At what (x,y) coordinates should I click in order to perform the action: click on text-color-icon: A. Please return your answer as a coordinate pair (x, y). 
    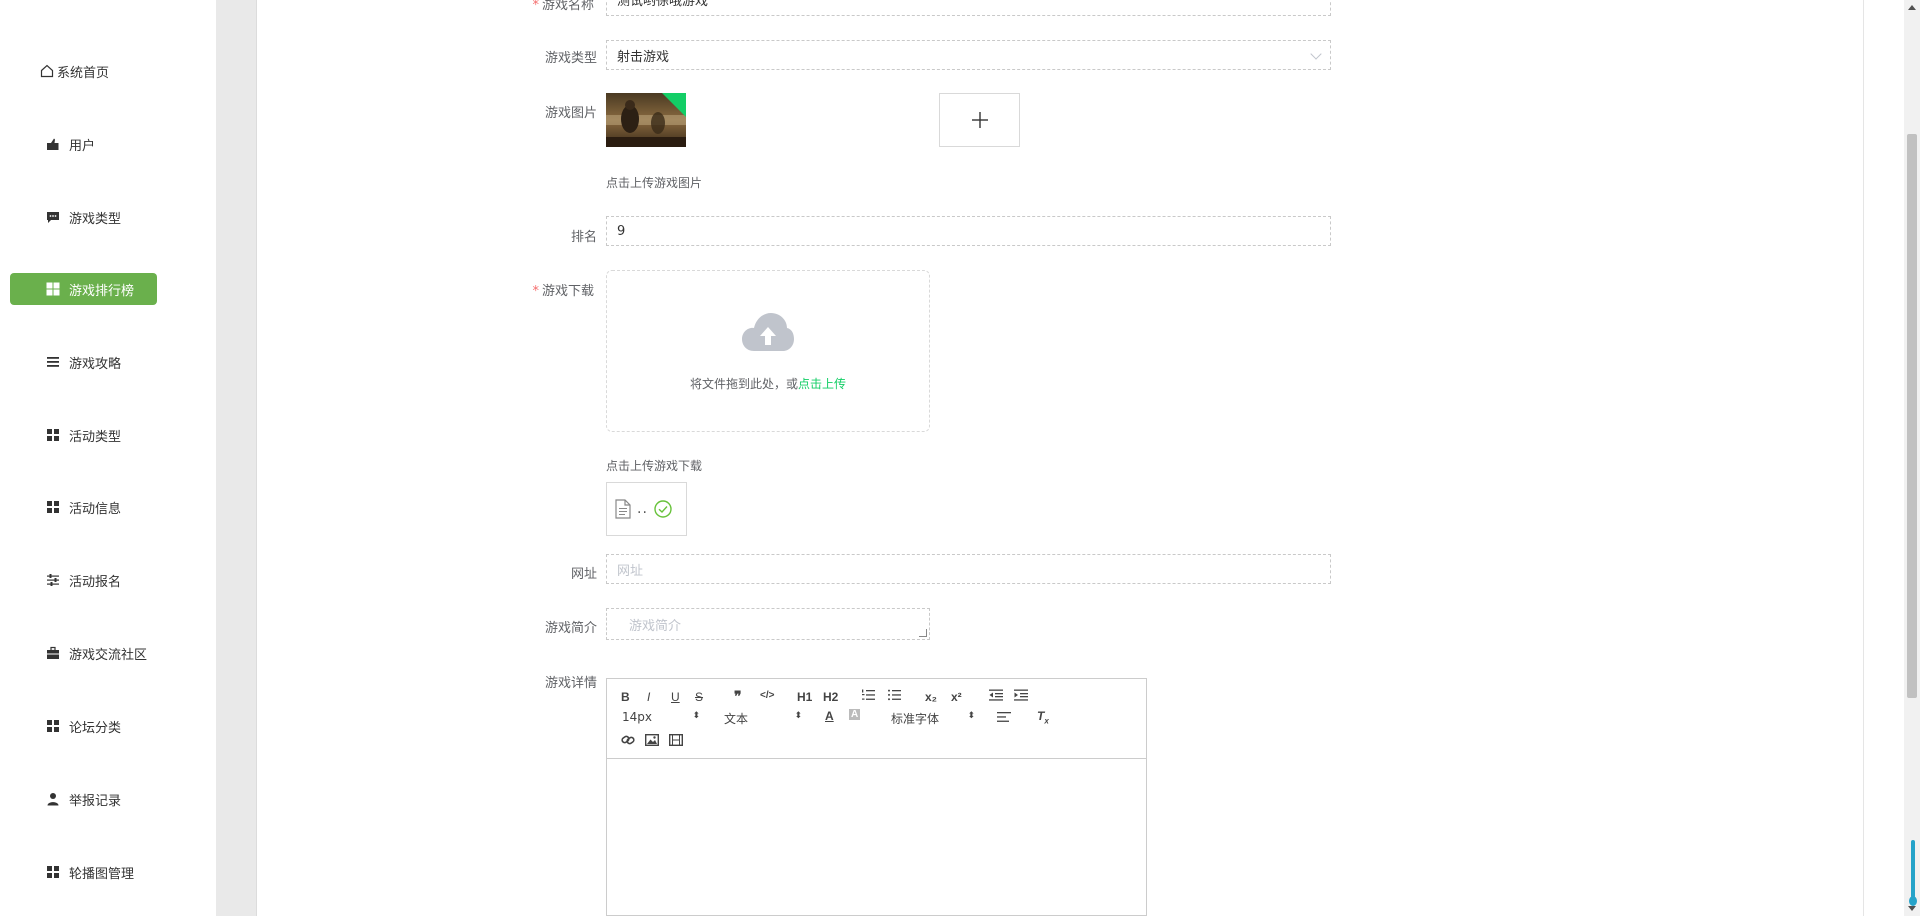
    Looking at the image, I should click on (829, 716).